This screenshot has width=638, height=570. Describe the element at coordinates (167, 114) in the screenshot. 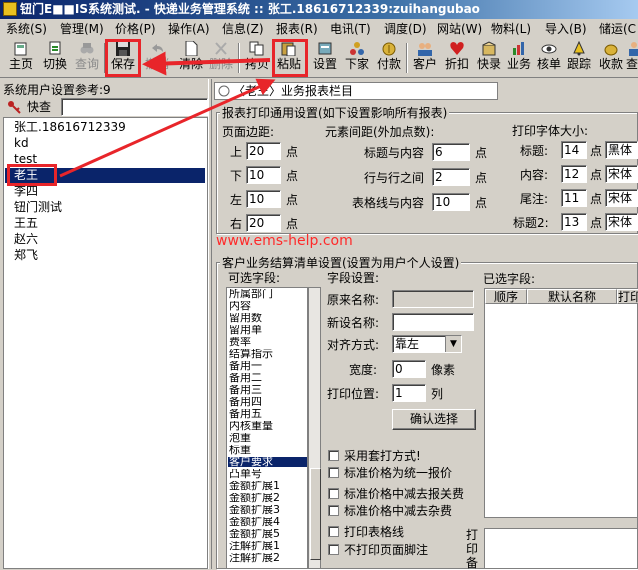

I see `annotation-arrows` at that location.